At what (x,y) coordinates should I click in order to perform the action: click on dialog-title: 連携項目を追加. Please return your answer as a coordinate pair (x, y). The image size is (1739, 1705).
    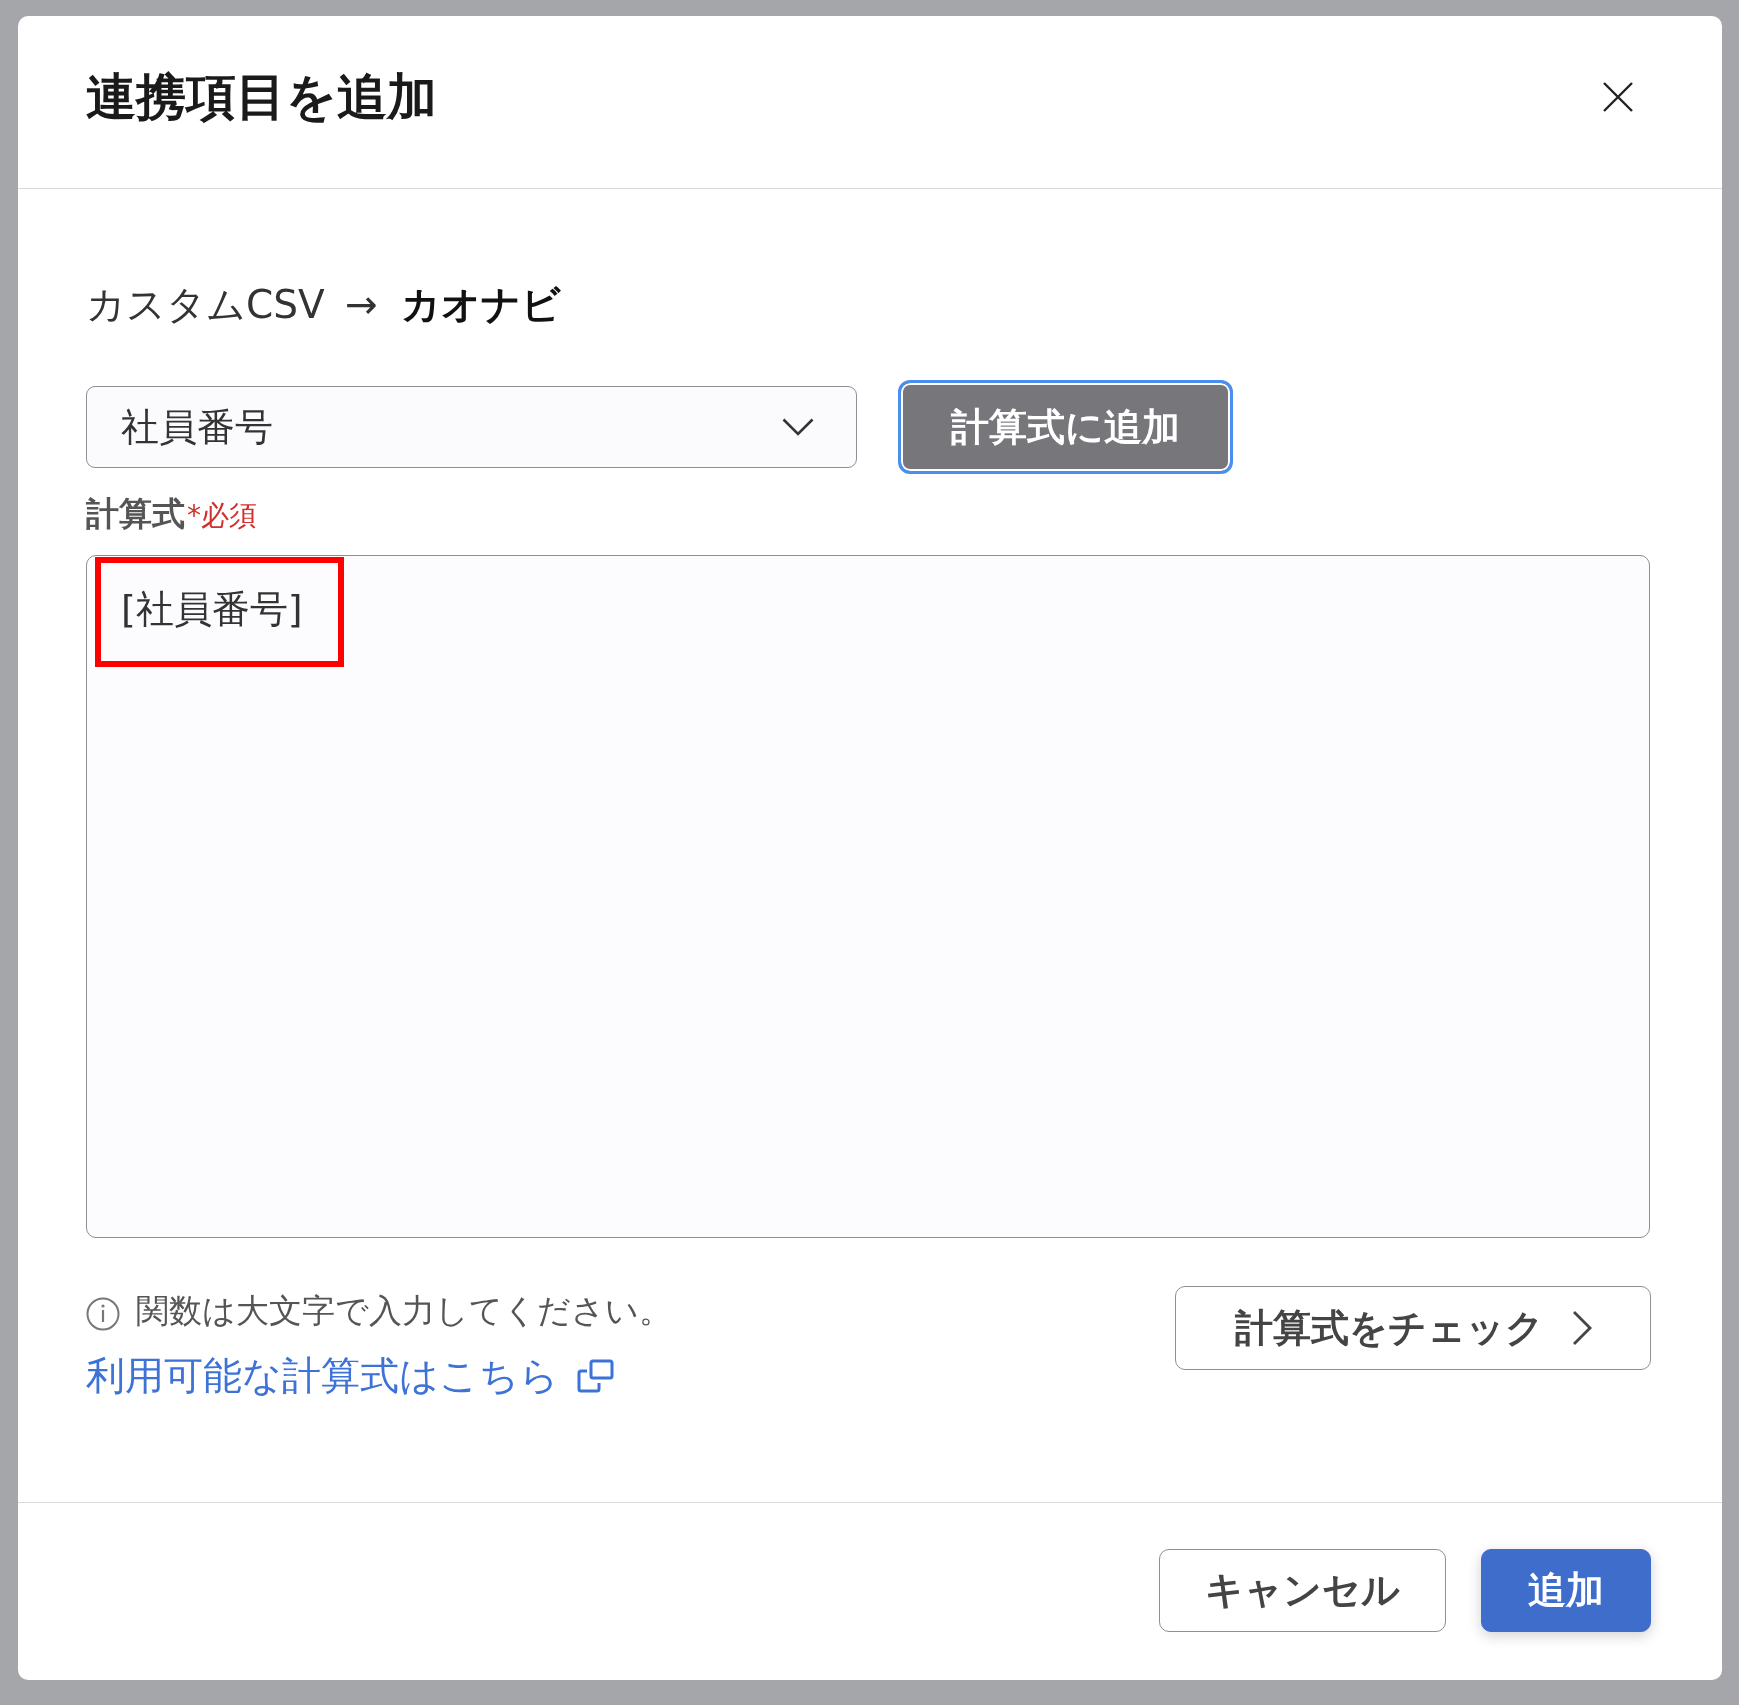
    Looking at the image, I should click on (261, 97).